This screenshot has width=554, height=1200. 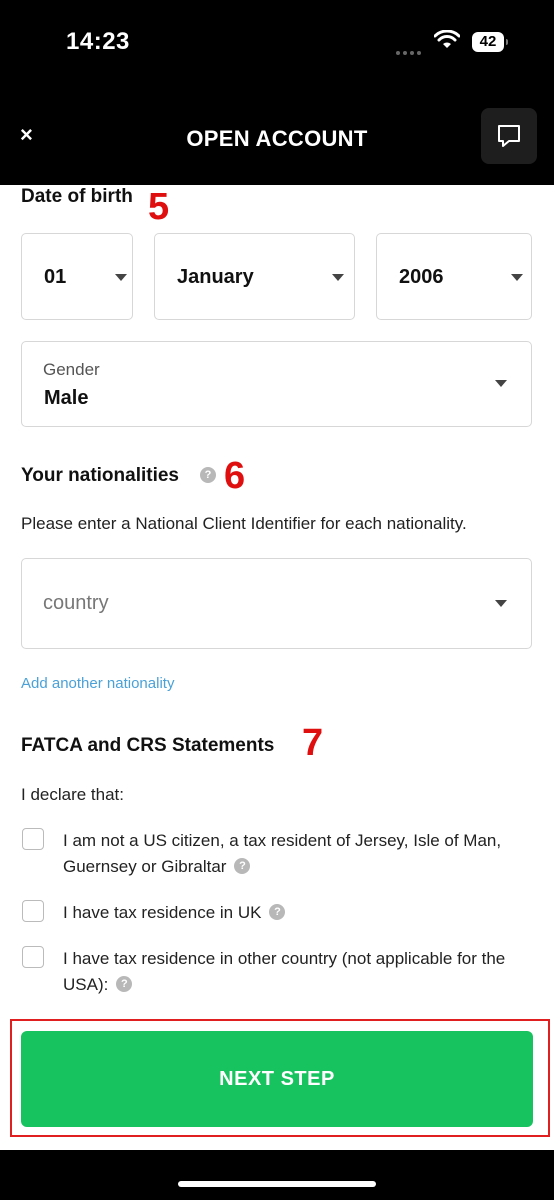 I want to click on chat-icon, so click(x=509, y=136).